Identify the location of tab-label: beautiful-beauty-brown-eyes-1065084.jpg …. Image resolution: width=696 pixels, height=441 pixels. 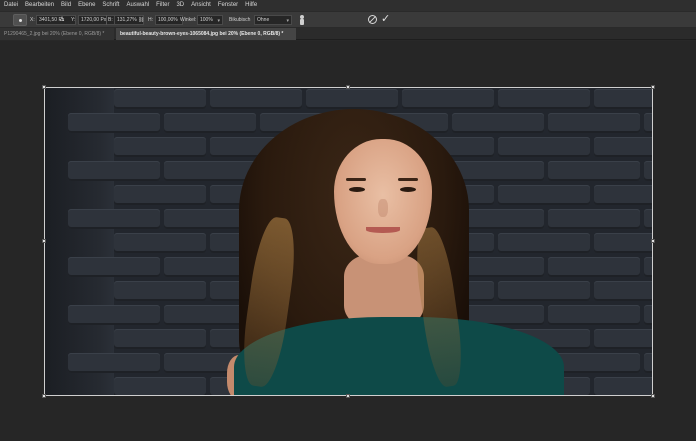
(202, 34).